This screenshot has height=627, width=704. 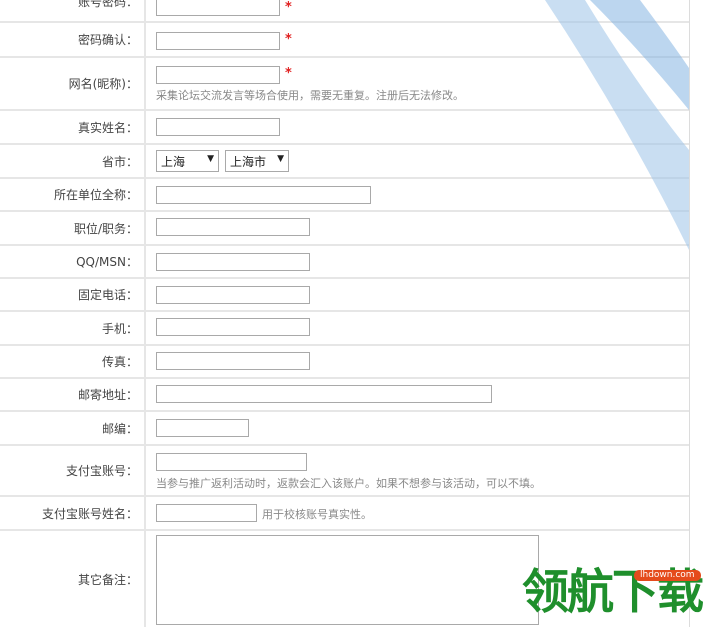 What do you see at coordinates (73, 361) in the screenshot?
I see `label-fax: 传真：` at bounding box center [73, 361].